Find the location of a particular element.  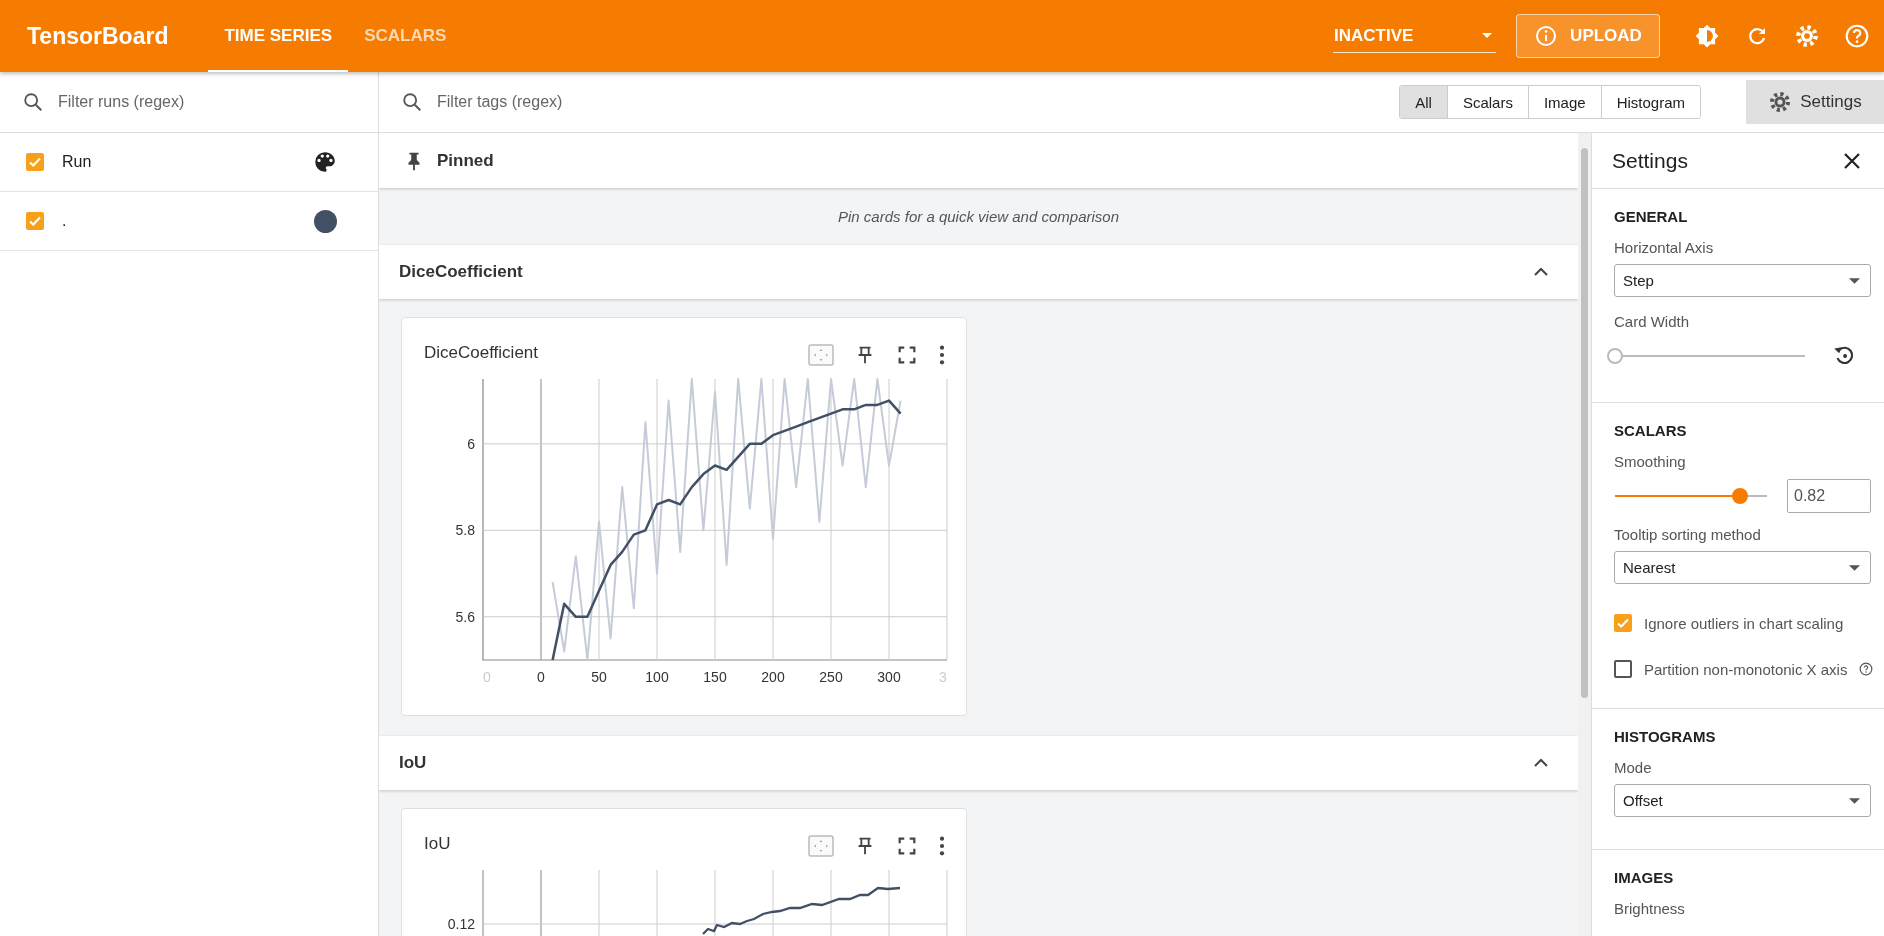

select-dropdown: Step is located at coordinates (1742, 280).